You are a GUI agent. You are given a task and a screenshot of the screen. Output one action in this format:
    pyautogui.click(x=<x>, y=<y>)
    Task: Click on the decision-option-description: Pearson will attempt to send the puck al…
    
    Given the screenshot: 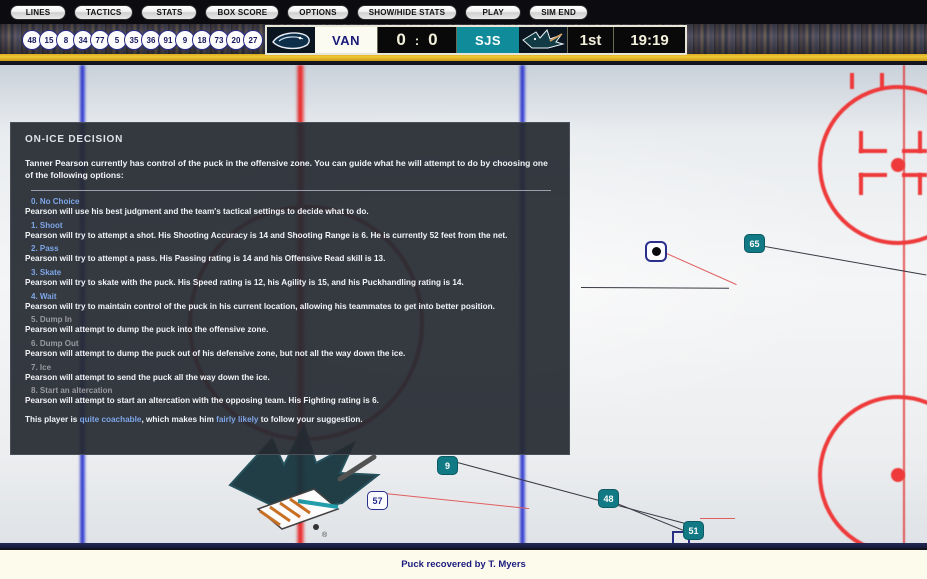 What is the action you would take?
    pyautogui.click(x=147, y=377)
    